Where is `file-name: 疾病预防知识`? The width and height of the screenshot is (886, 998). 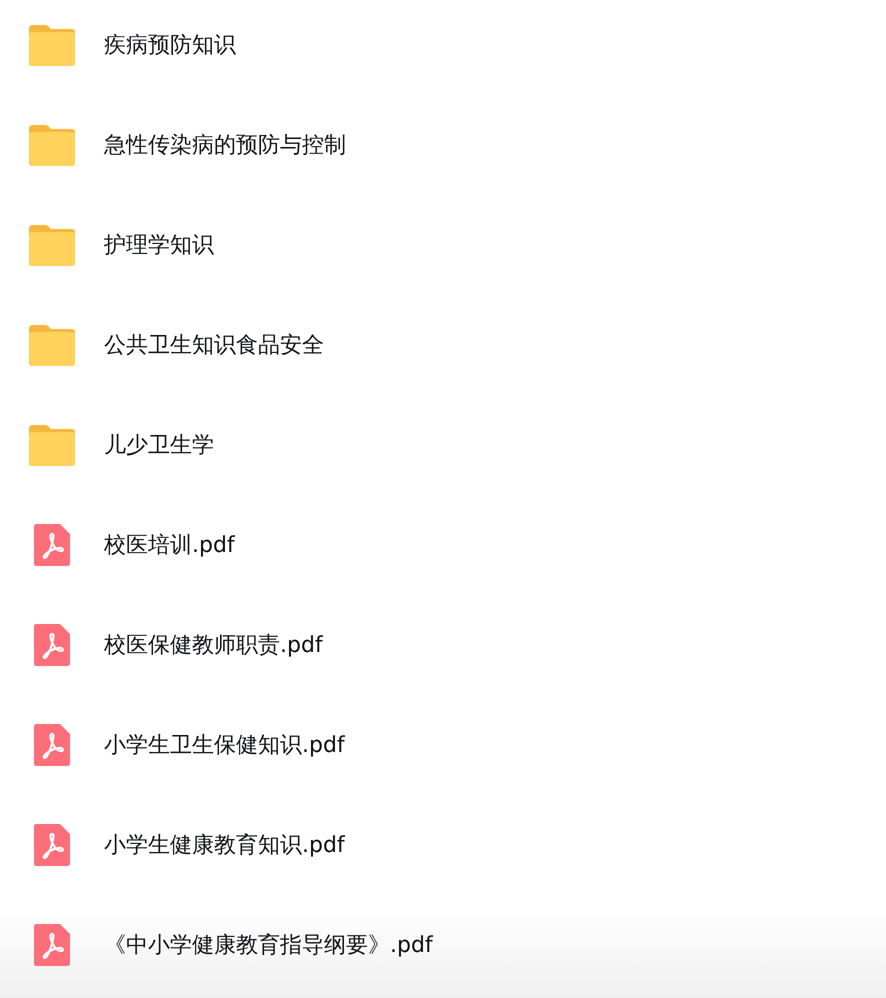
file-name: 疾病预防知识 is located at coordinates (170, 45).